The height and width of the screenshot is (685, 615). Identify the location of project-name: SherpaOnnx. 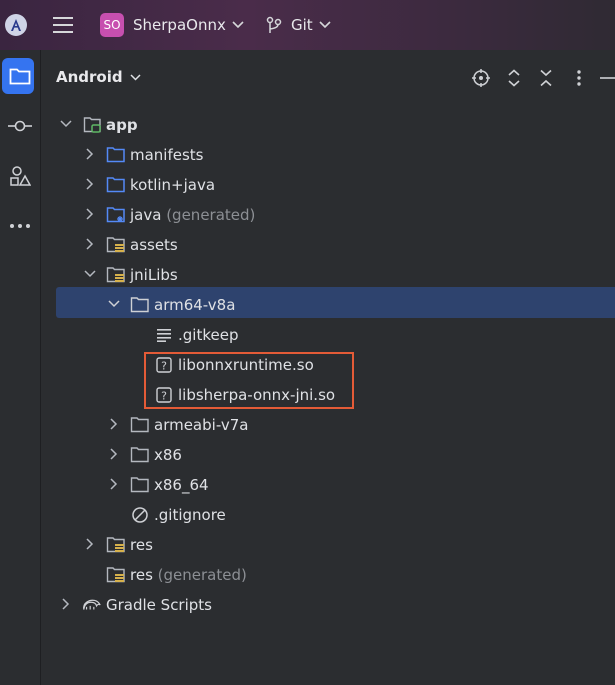
(179, 25).